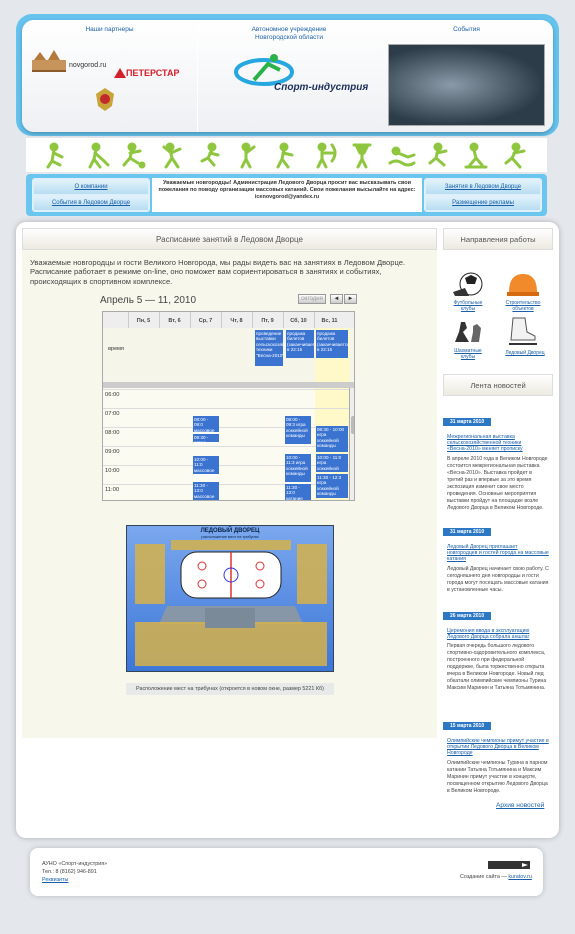 Image resolution: width=575 pixels, height=934 pixels. Describe the element at coordinates (350, 299) in the screenshot. I see `next-week-button: ►` at that location.